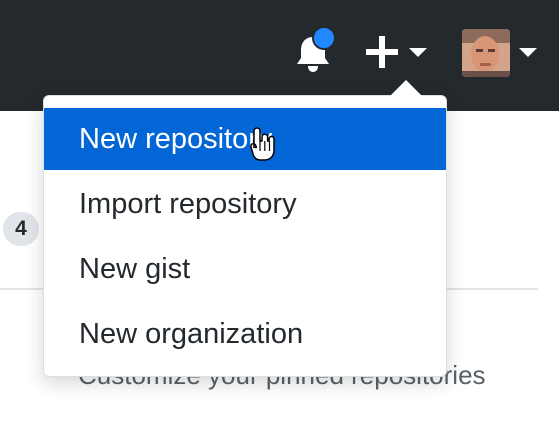  What do you see at coordinates (262, 144) in the screenshot?
I see `hand-pointer-icon` at bounding box center [262, 144].